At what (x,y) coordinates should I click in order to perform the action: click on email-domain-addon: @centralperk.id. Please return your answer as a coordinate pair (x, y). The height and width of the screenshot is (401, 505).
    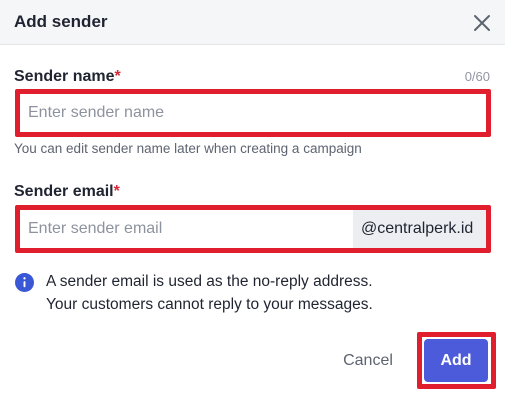
    Looking at the image, I should click on (419, 229).